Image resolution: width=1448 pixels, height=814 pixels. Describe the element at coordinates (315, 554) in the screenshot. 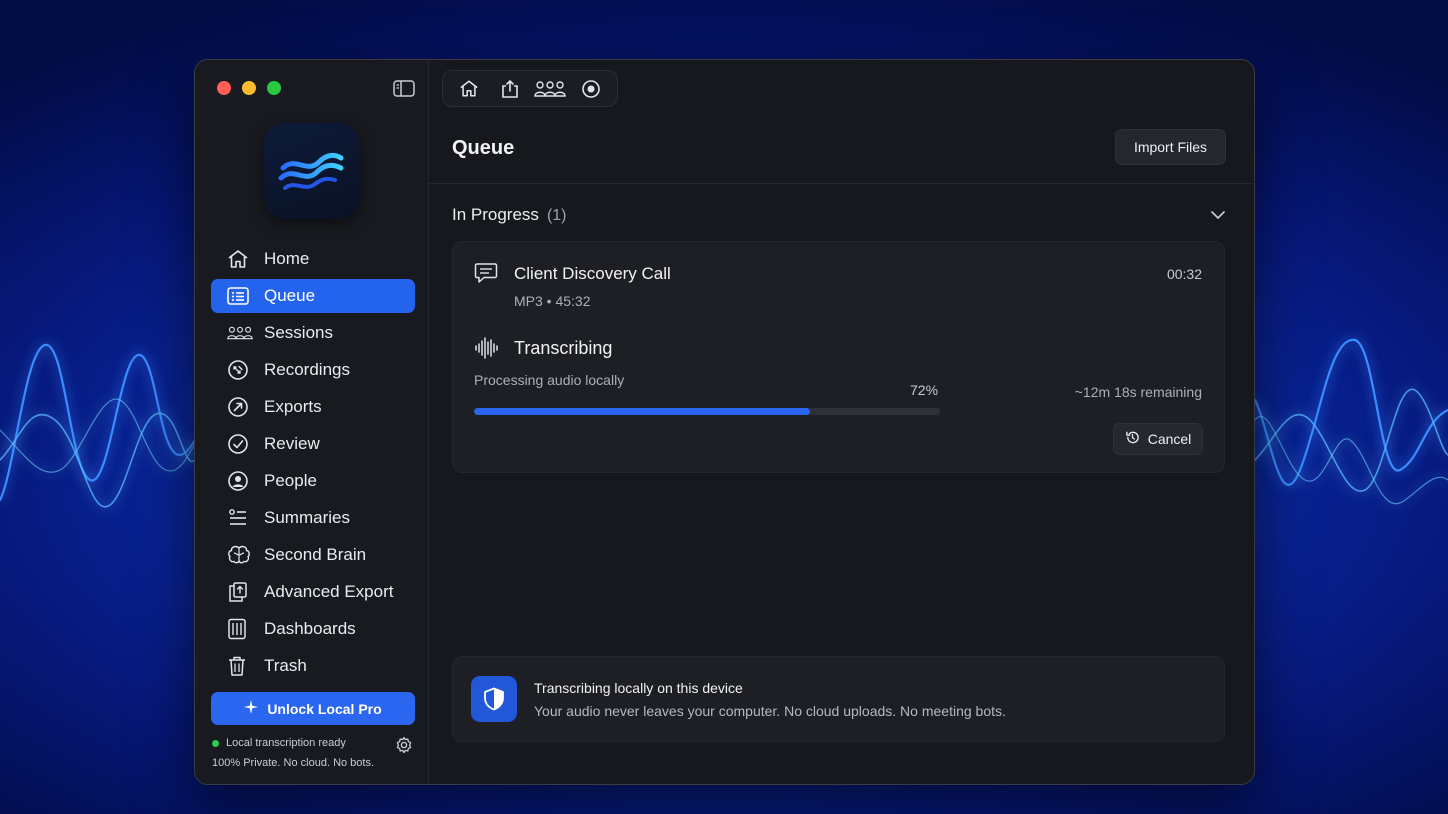

I see `sidebar-item-label: Second Brain` at that location.